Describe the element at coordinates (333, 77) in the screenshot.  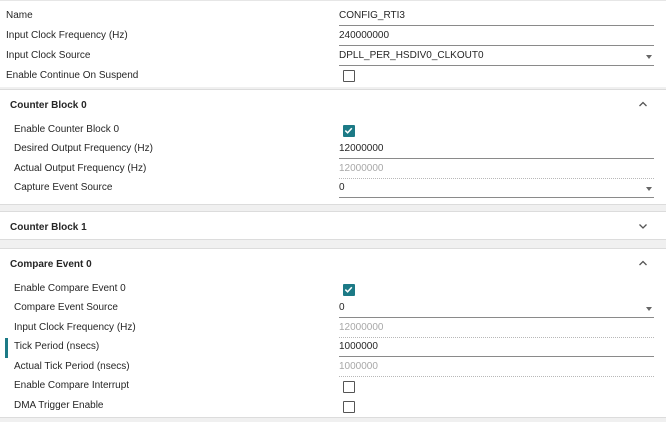
I see `continue-on-suspend-row: Enable Continue On Suspend` at that location.